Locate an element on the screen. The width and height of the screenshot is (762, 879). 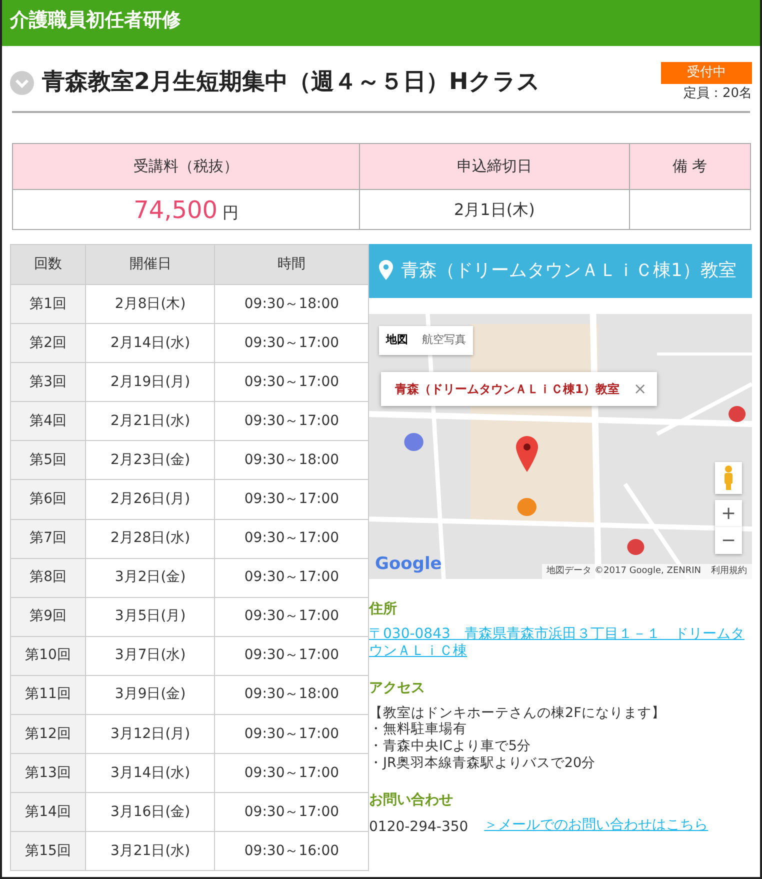
table-cell: 第9回 is located at coordinates (48, 616).